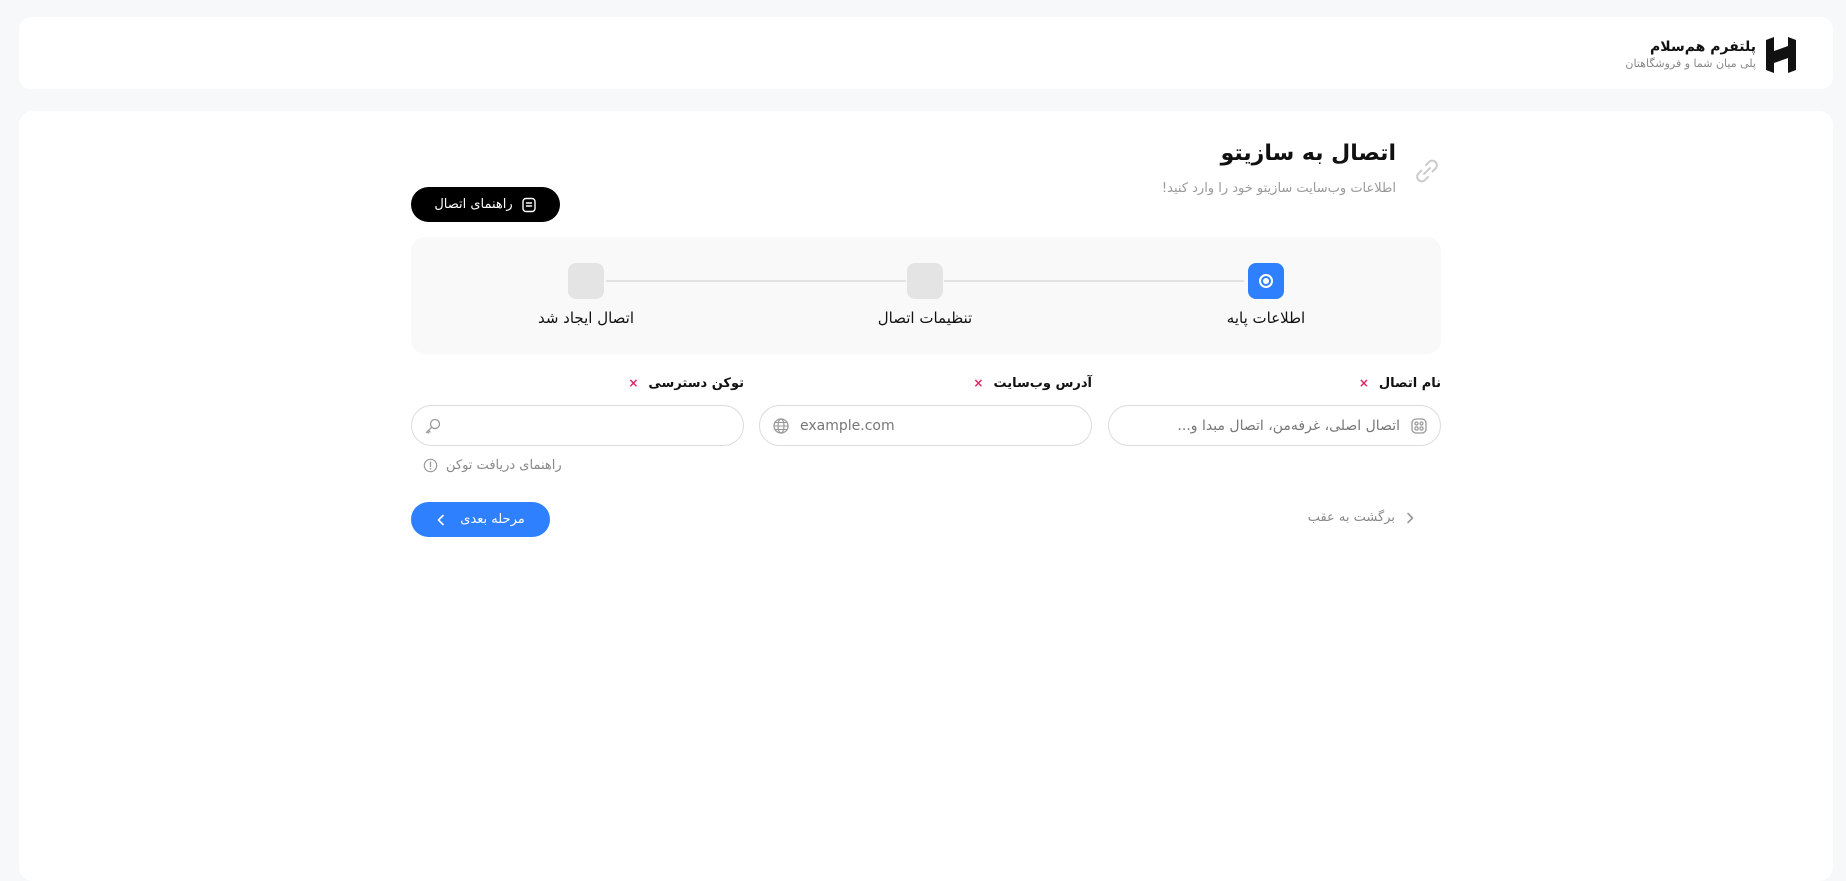 The height and width of the screenshot is (881, 1846). What do you see at coordinates (1308, 153) in the screenshot?
I see `page-title: اتصال به سازیتو` at bounding box center [1308, 153].